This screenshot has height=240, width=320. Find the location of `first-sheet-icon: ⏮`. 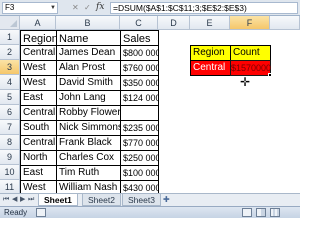

first-sheet-icon: ⏮ is located at coordinates (6, 200).